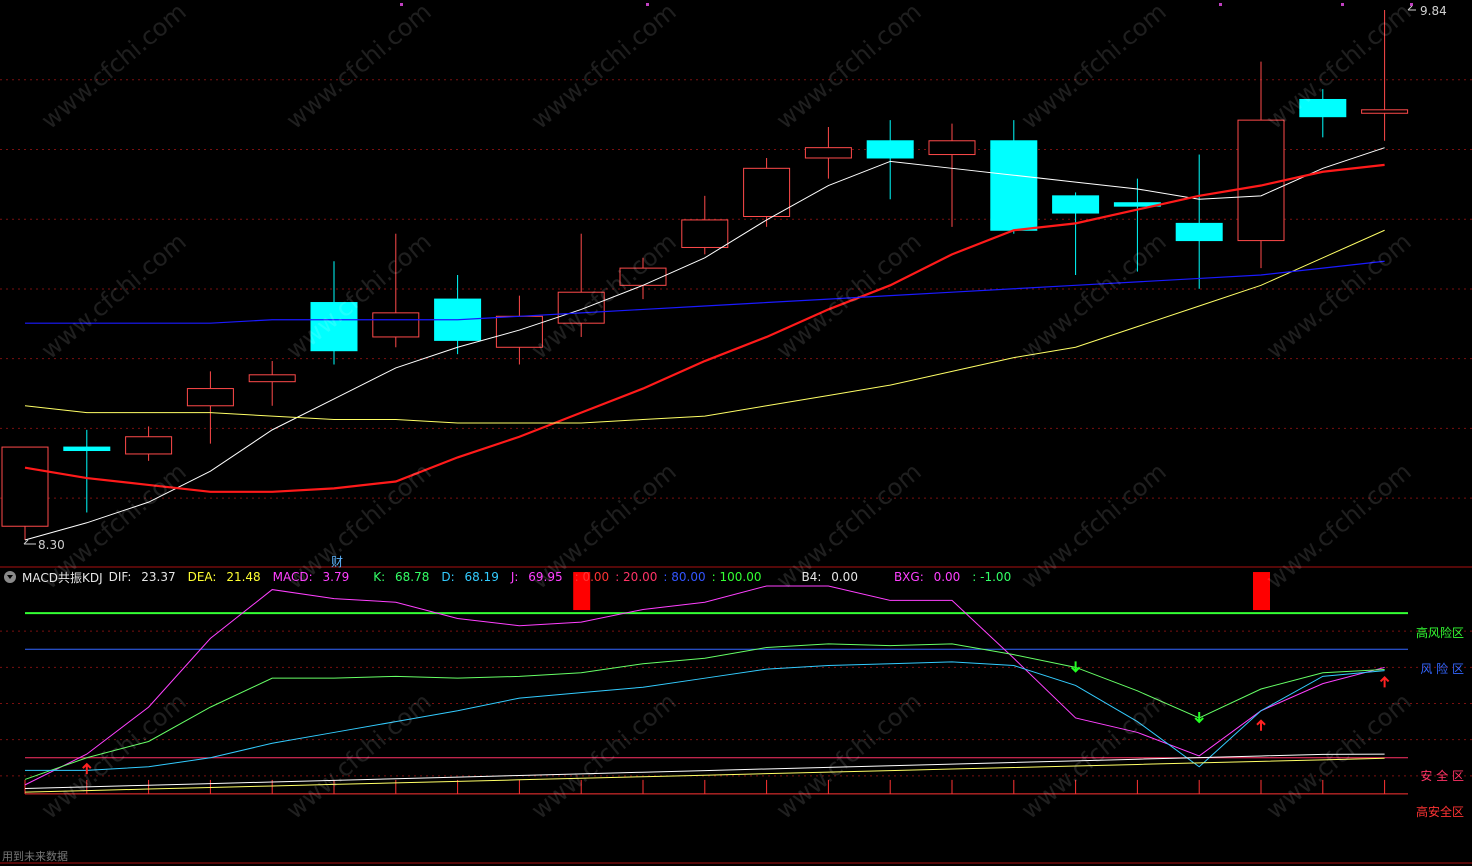  I want to click on ma60-line, so click(705, 292).